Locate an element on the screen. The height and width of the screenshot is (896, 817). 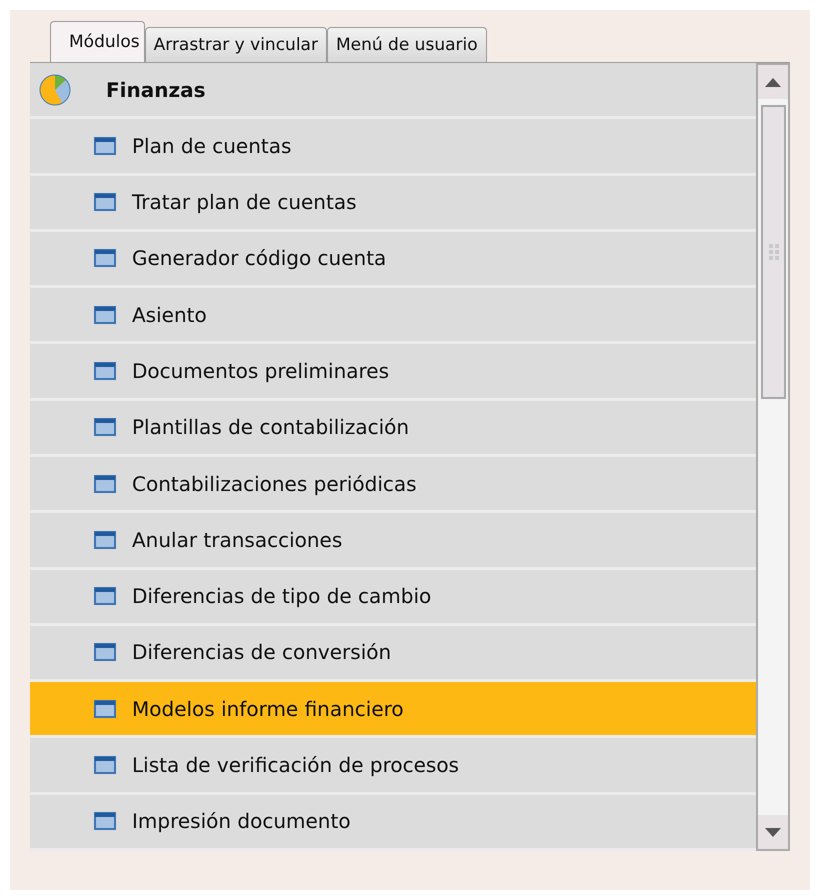
menu-item: Diferencias de tipo de cambio is located at coordinates (393, 598).